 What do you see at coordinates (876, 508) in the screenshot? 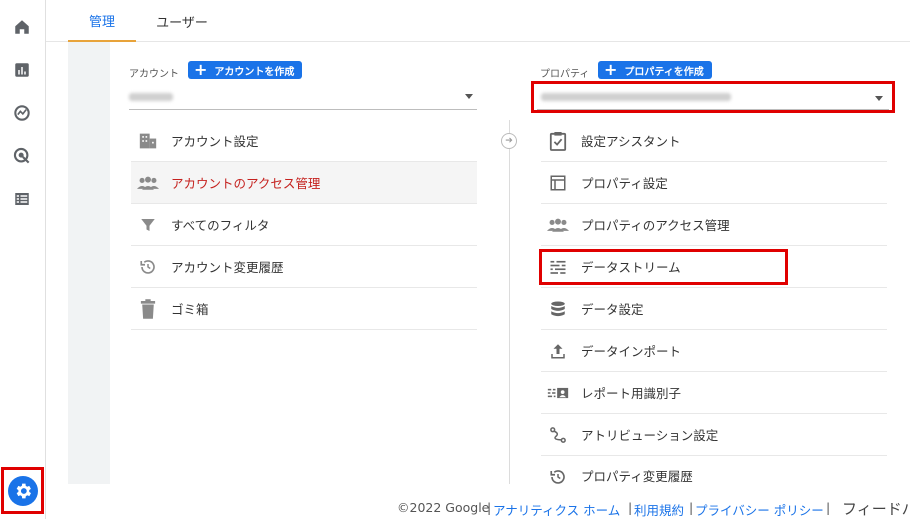
I see `feedback-link: フィードバック` at bounding box center [876, 508].